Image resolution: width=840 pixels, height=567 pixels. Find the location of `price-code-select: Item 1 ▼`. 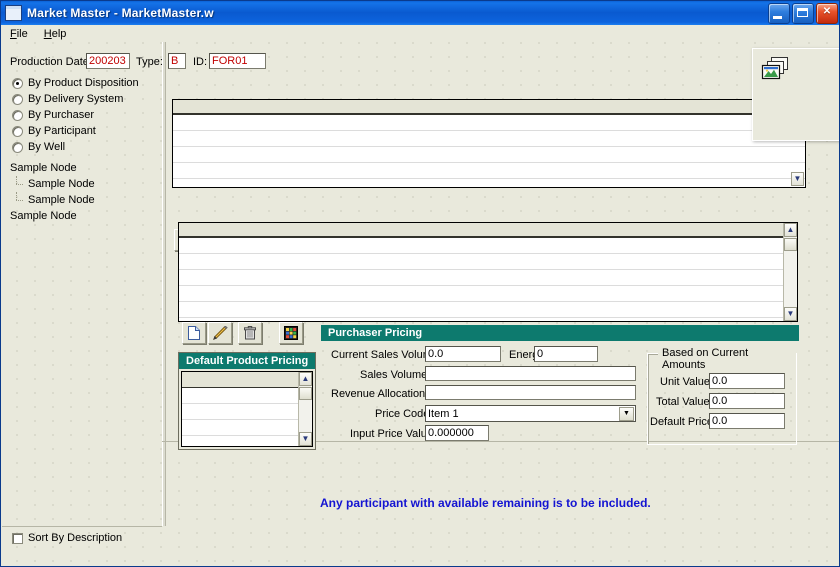

price-code-select: Item 1 ▼ is located at coordinates (530, 413).